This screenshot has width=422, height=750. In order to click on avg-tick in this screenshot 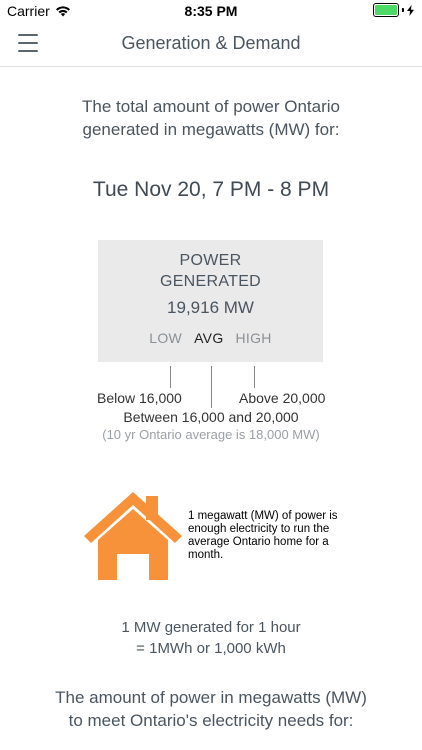, I will do `click(211, 387)`.